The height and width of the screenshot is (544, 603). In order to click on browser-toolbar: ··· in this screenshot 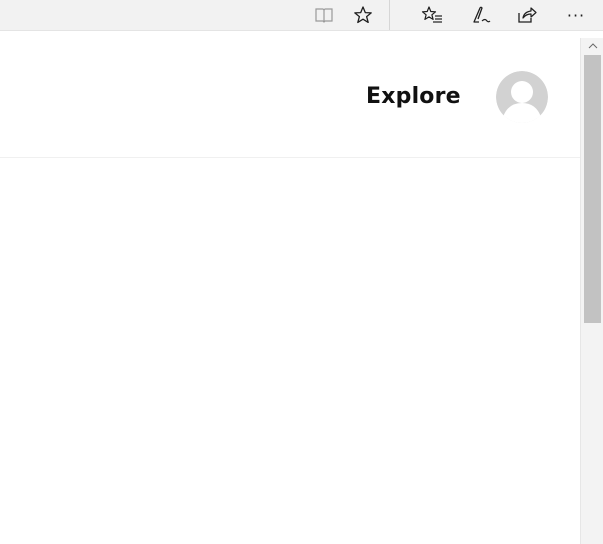, I will do `click(301, 15)`.